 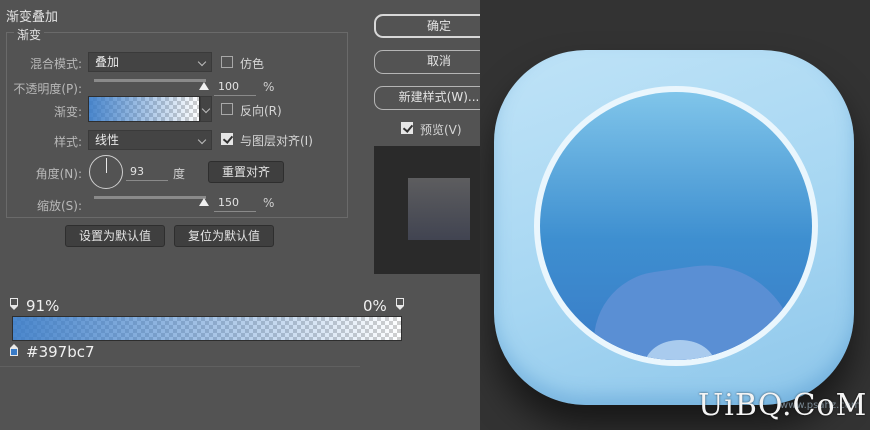 What do you see at coordinates (227, 109) in the screenshot?
I see `reverse-checkbox` at bounding box center [227, 109].